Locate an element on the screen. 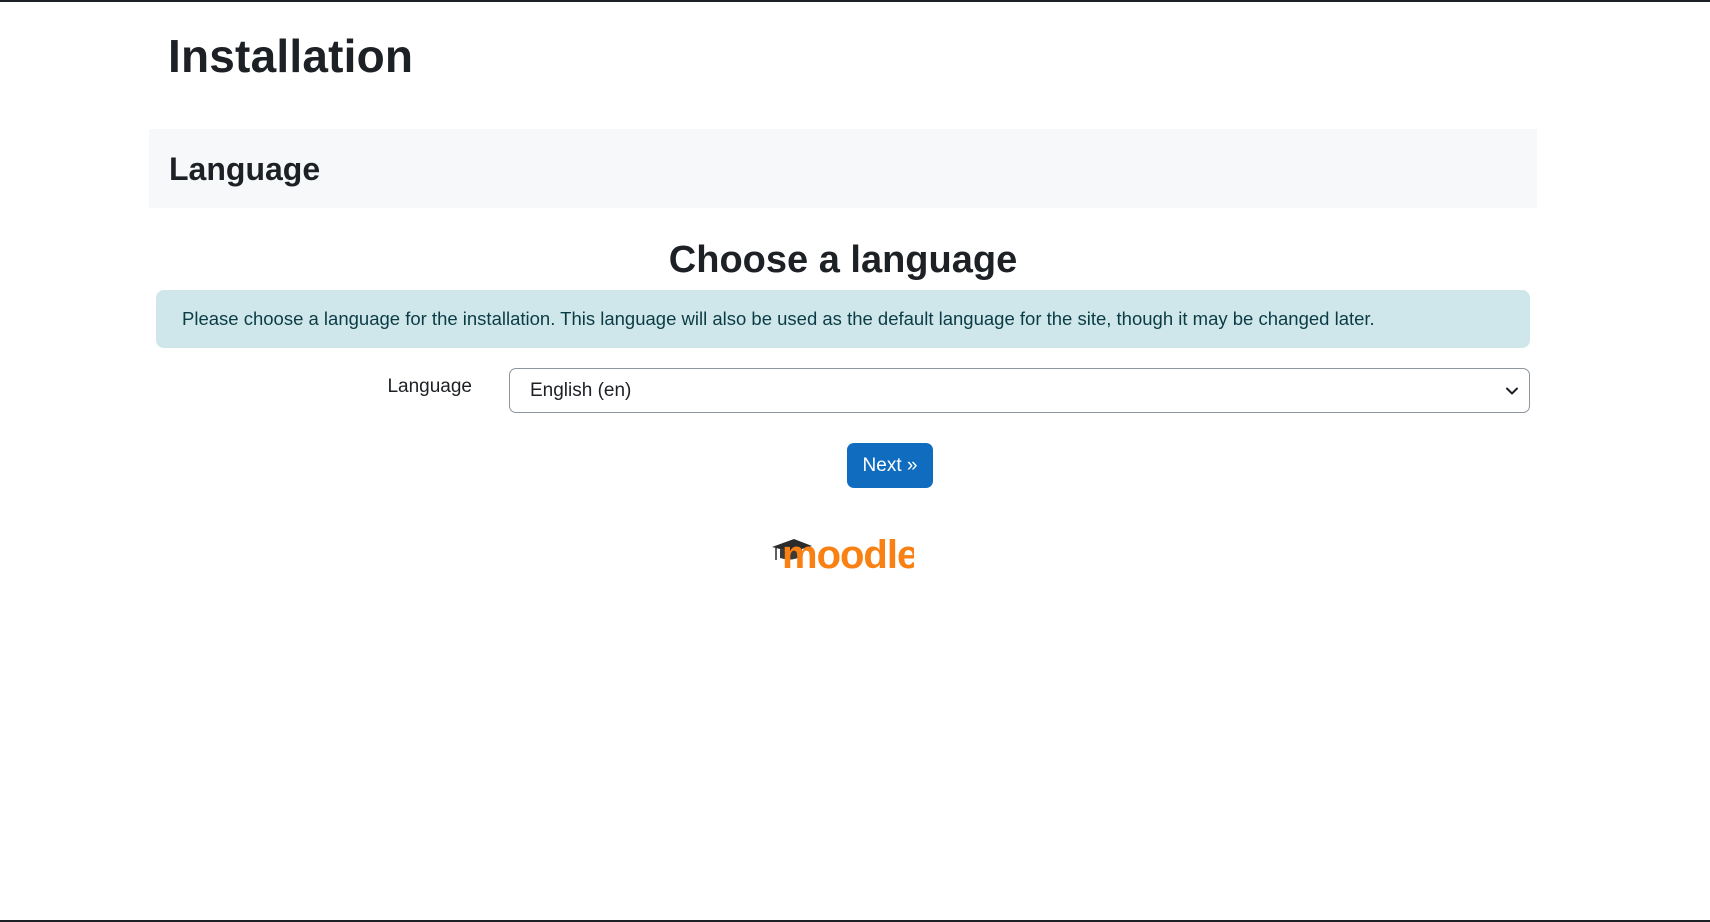 Image resolution: width=1710 pixels, height=922 pixels. page-title: Installation is located at coordinates (291, 56).